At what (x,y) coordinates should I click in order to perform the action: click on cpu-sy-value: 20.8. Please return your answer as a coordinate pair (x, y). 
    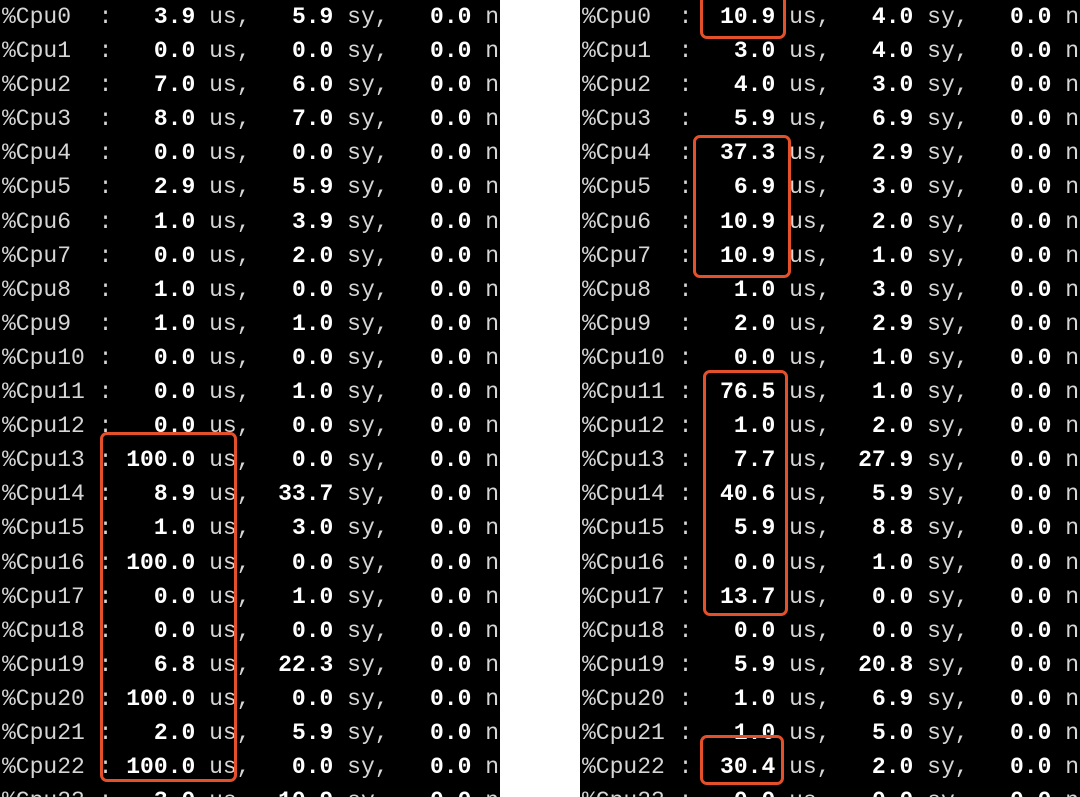
    Looking at the image, I should click on (886, 664).